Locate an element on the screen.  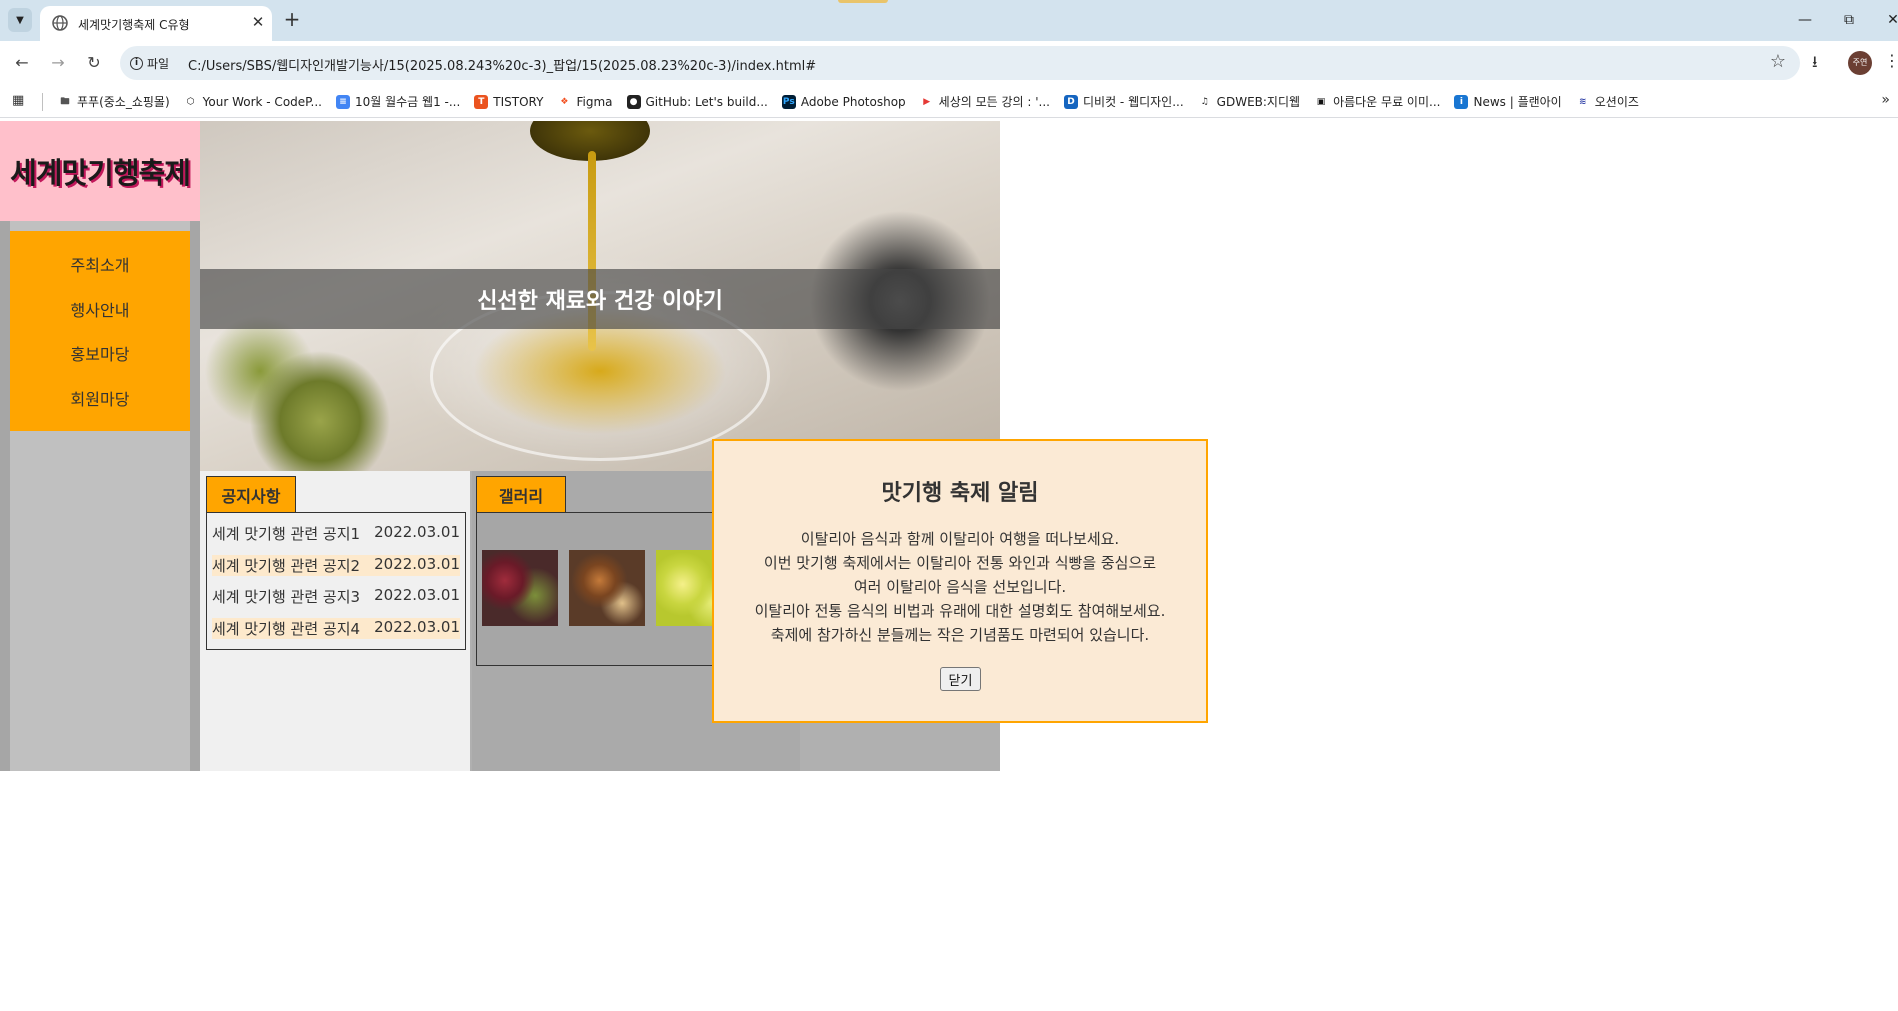
bookmark-item: T TISTORY is located at coordinates (509, 101).